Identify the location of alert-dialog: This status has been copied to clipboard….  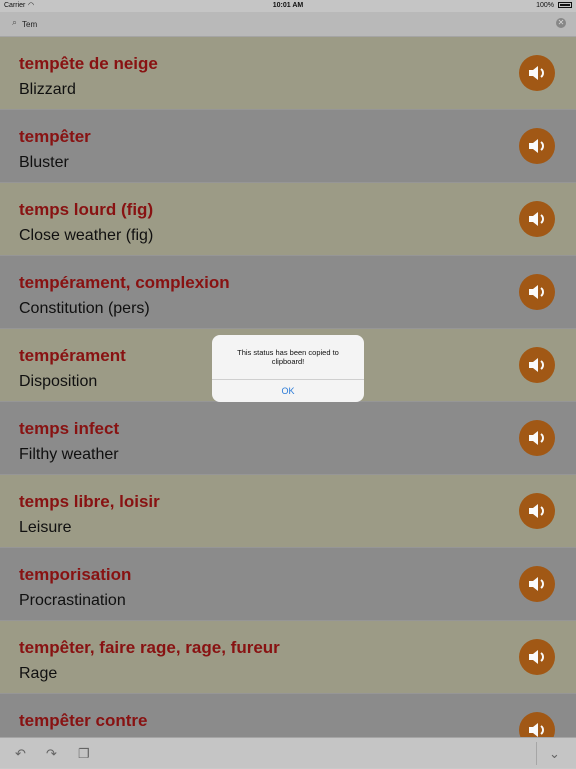
(288, 368).